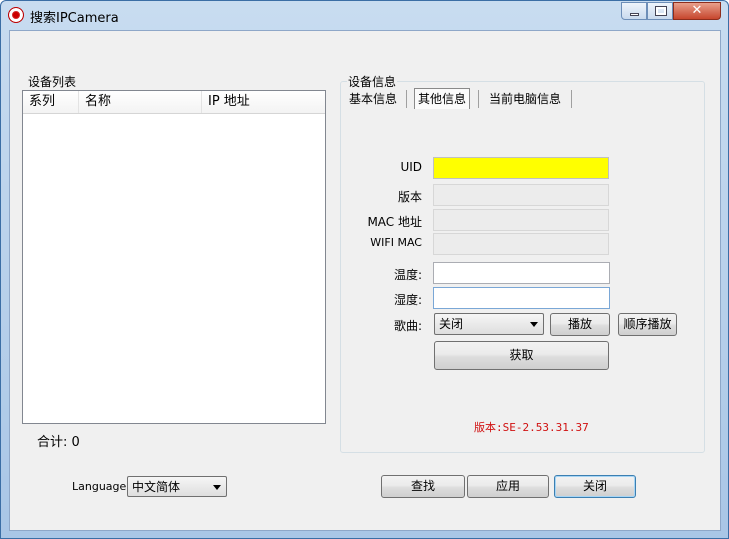 This screenshot has height=539, width=729. Describe the element at coordinates (407, 326) in the screenshot. I see `song-label: 歌曲:` at that location.